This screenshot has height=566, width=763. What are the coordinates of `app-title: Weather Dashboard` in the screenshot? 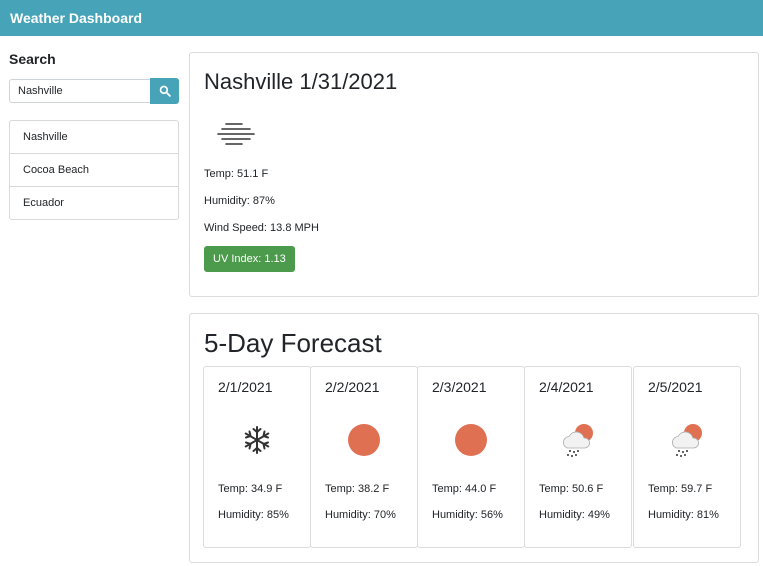 It's located at (76, 18).